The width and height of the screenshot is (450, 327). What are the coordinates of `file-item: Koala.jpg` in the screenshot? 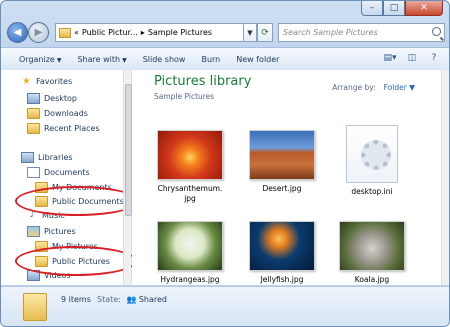 It's located at (372, 253).